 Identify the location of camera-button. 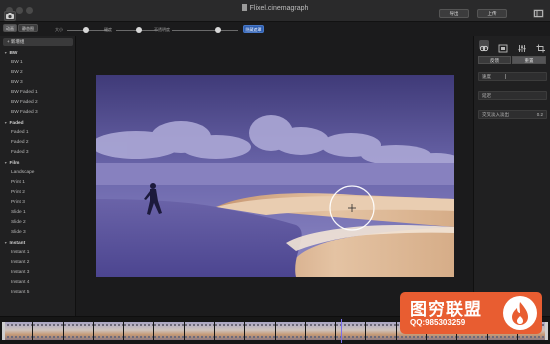
(10, 16).